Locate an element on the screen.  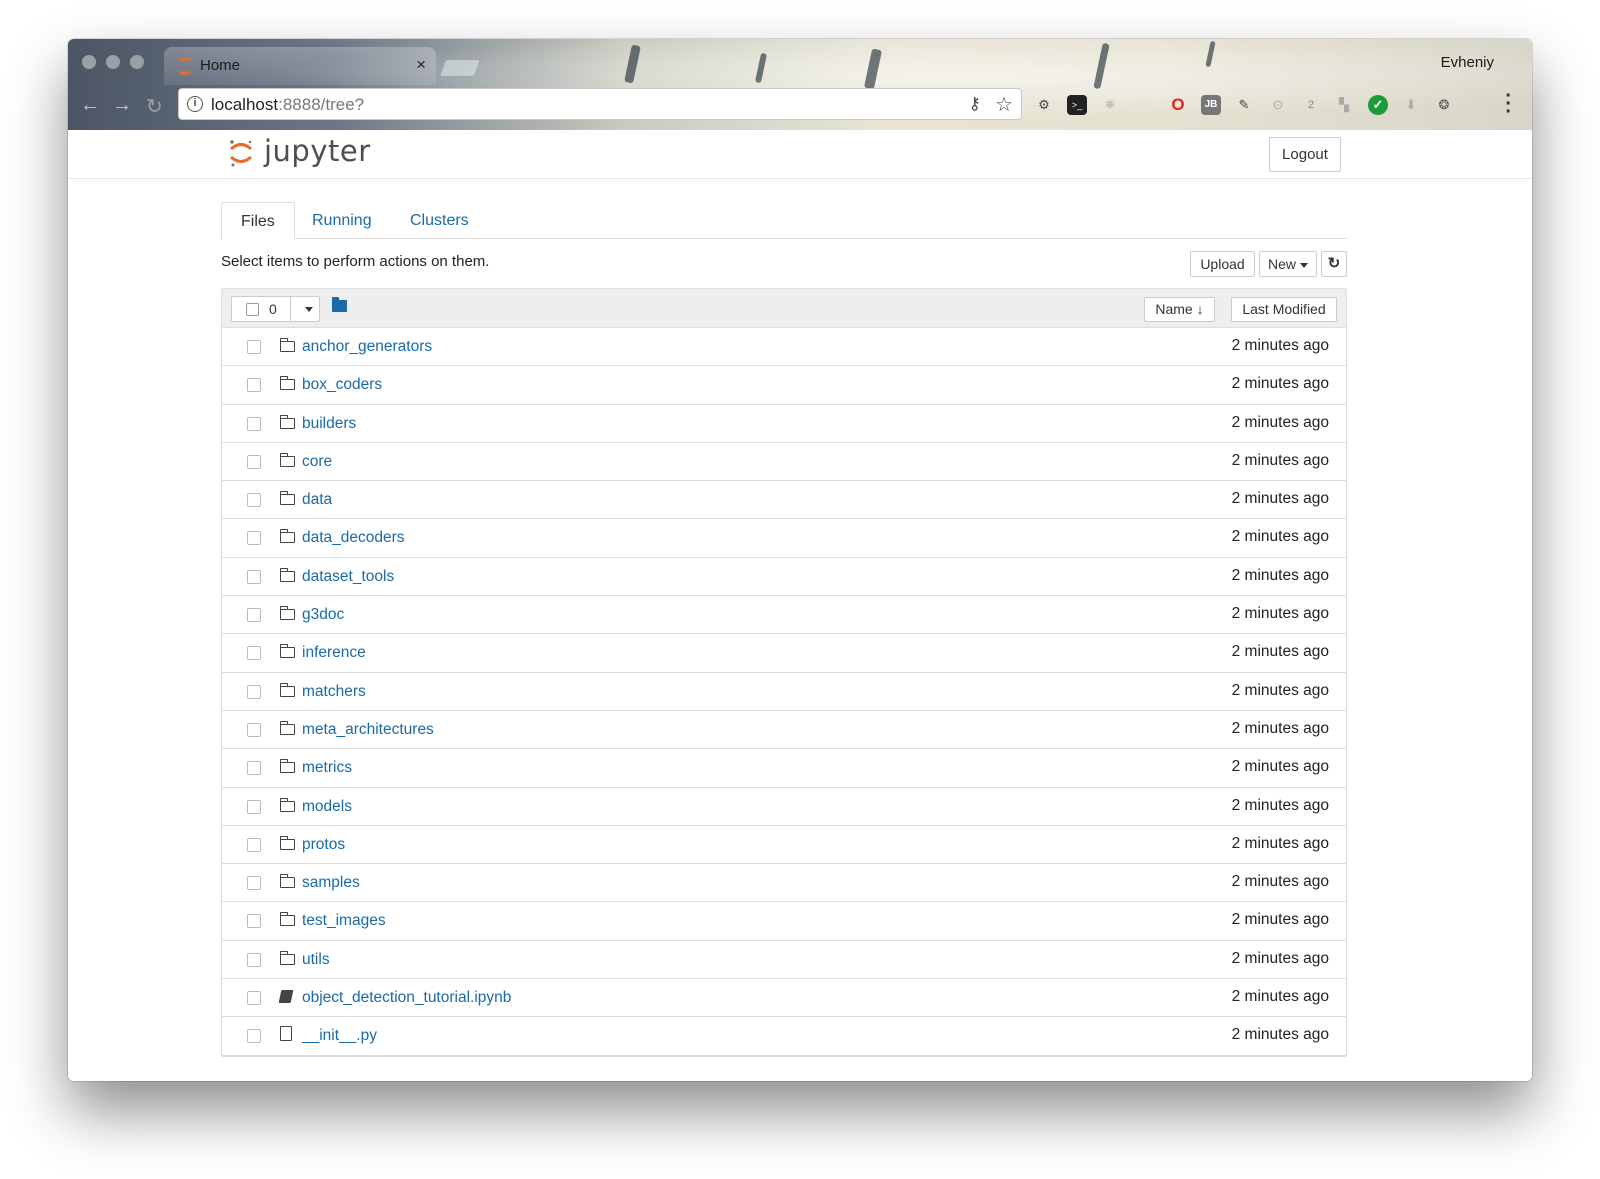
item-name-link: __init__.py is located at coordinates (339, 1036).